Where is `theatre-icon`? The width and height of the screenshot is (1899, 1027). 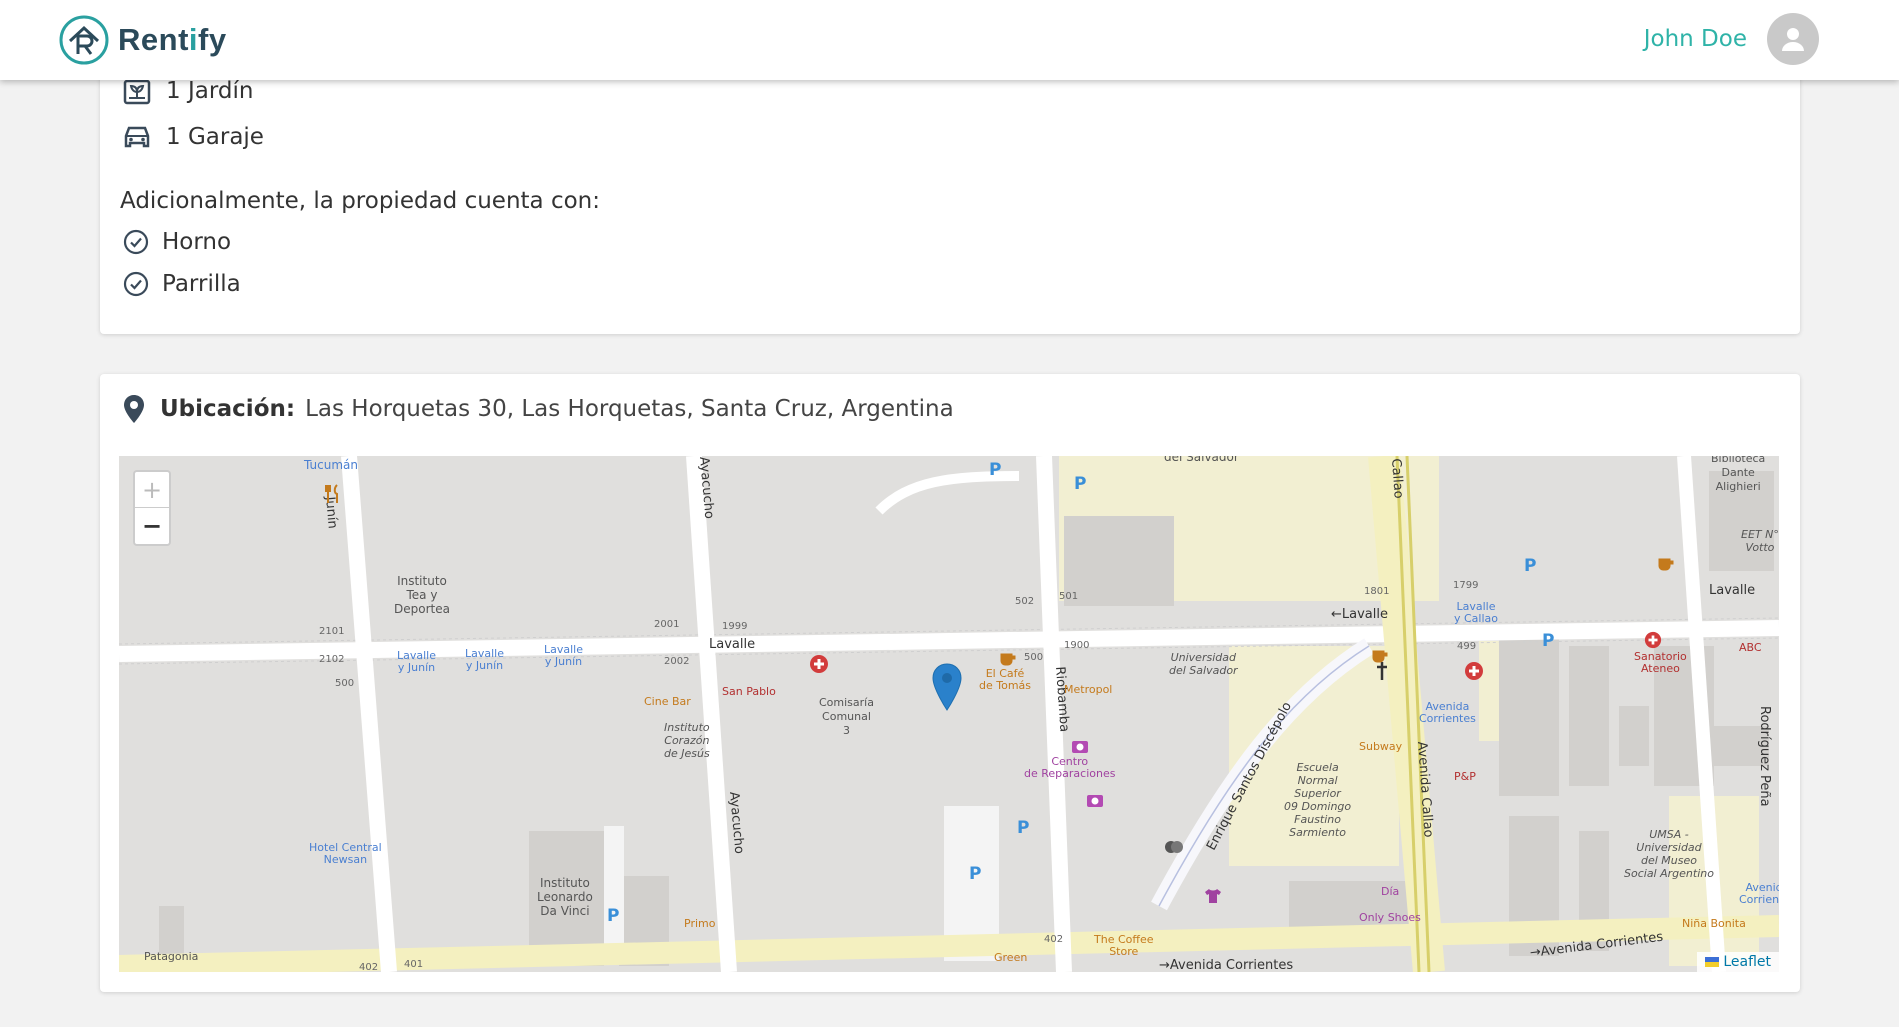 theatre-icon is located at coordinates (1174, 847).